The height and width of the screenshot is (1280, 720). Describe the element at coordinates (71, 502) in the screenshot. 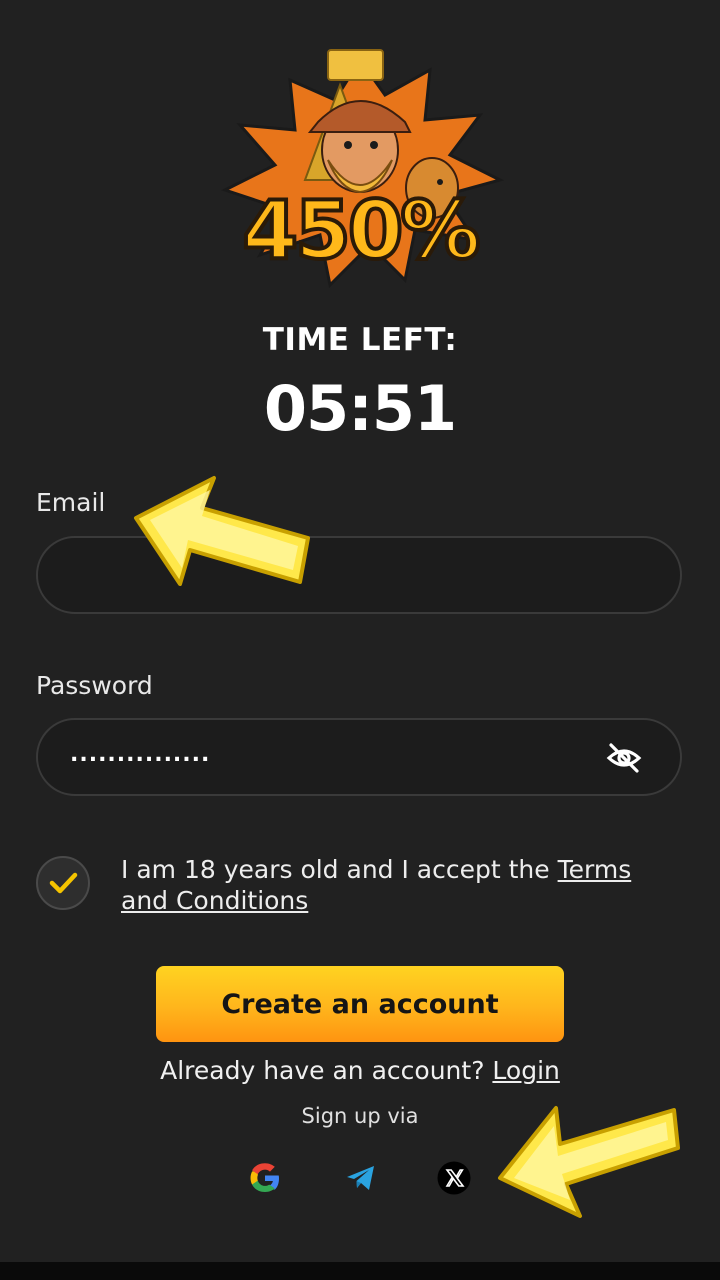

I see `email-label: Email` at that location.